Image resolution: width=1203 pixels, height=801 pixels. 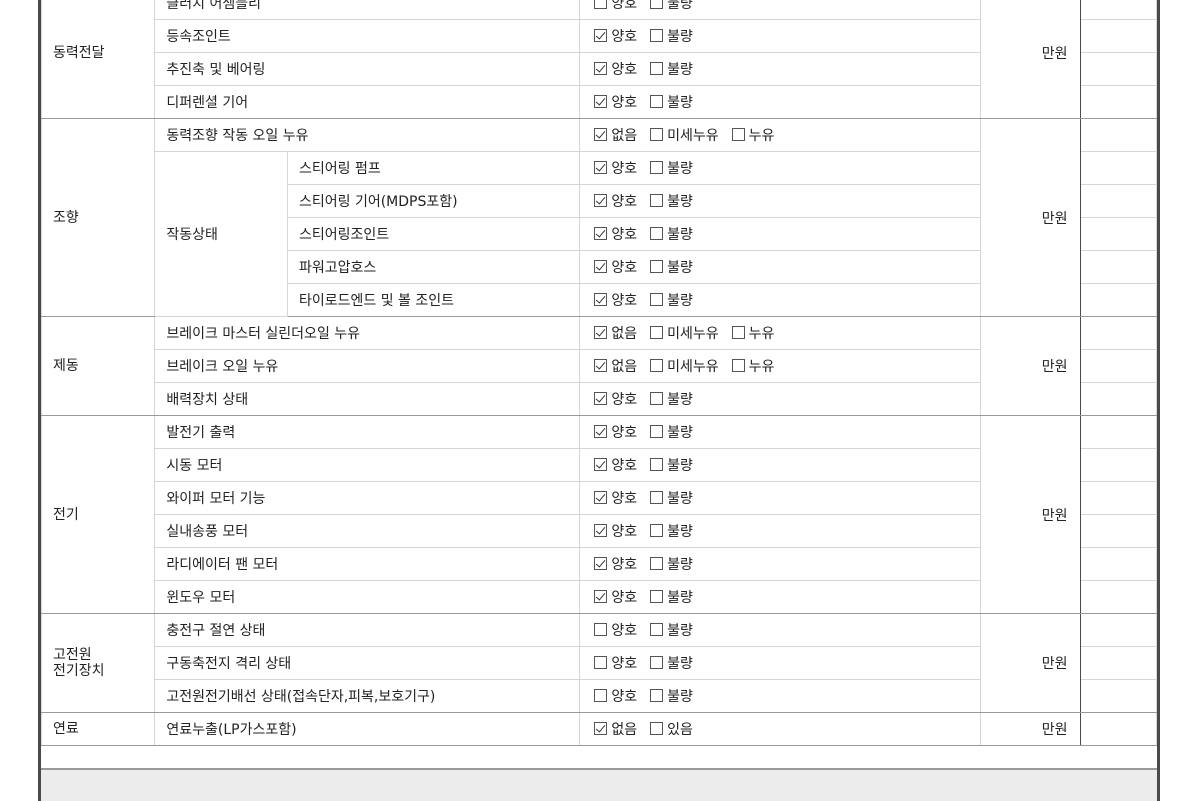 What do you see at coordinates (671, 729) in the screenshot?
I see `result-option: 있음` at bounding box center [671, 729].